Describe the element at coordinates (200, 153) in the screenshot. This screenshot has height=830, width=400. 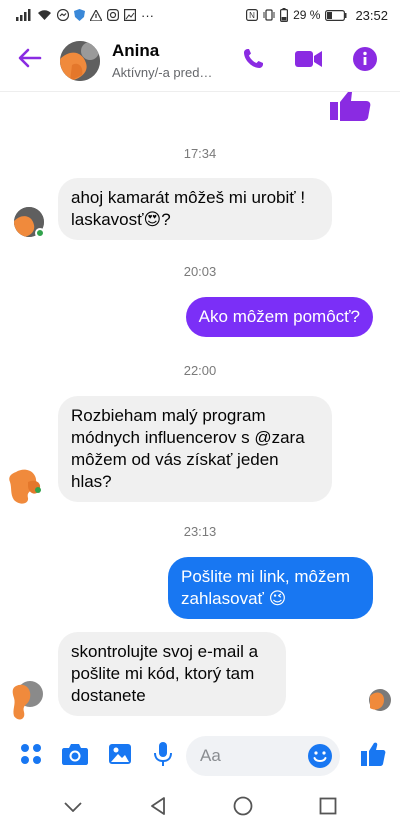
I see `timestamp: 17:34` at that location.